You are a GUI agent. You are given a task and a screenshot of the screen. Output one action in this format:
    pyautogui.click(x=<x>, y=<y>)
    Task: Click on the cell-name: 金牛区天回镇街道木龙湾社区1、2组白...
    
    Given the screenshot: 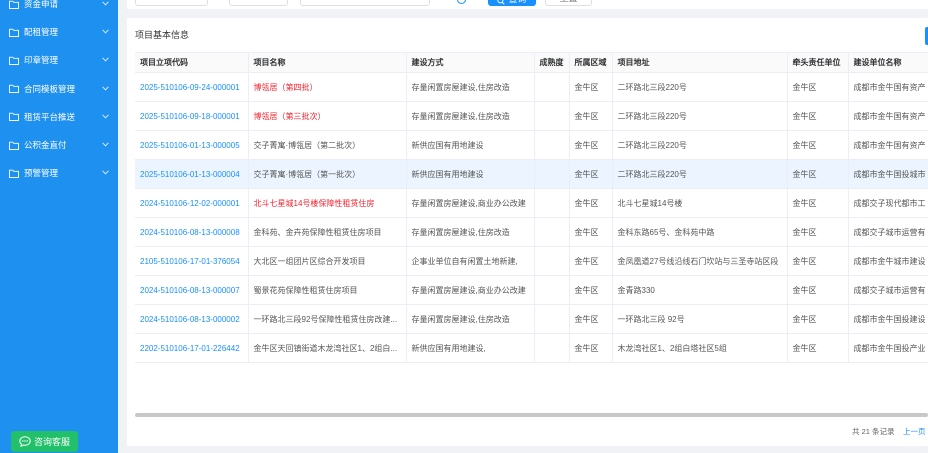 What is the action you would take?
    pyautogui.click(x=327, y=348)
    